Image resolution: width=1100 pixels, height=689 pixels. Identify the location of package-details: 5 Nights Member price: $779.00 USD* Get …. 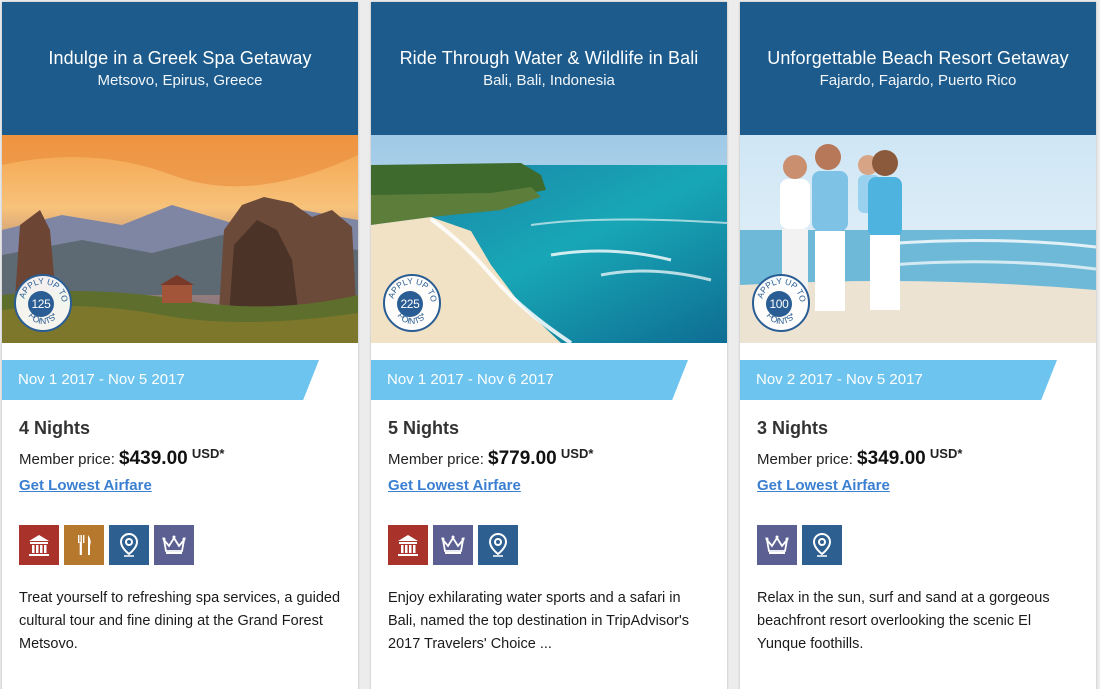
(549, 447).